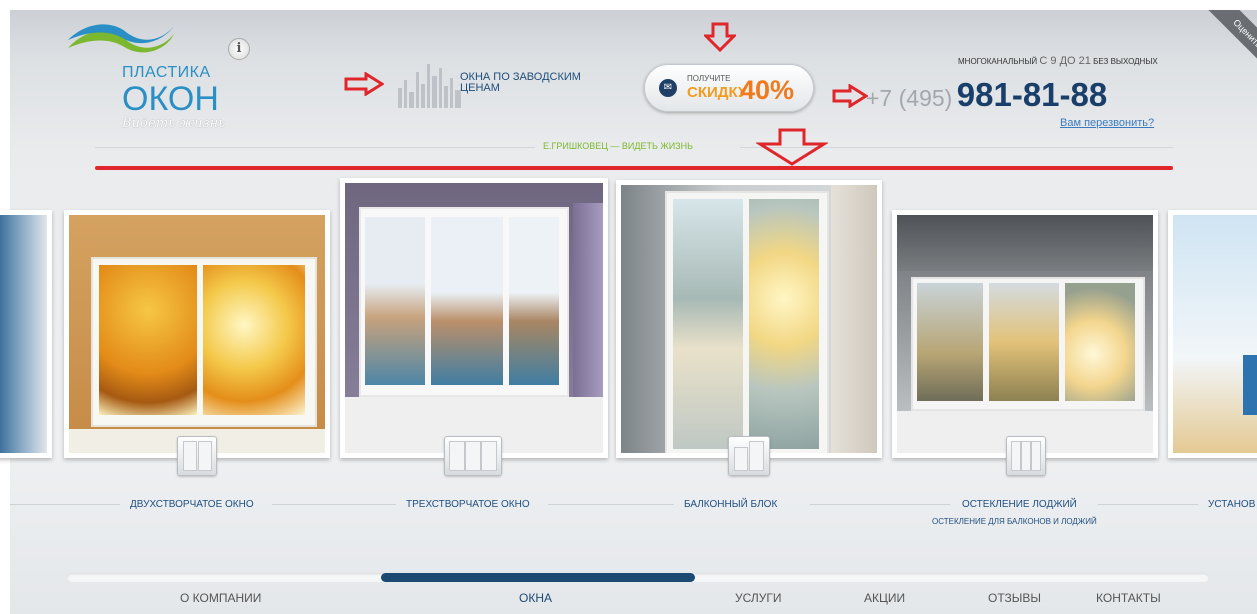  I want to click on slogan: Е.ГРИШКОВЕЦ — ВИДЕТЬ ЖИЗНЬ, so click(618, 146).